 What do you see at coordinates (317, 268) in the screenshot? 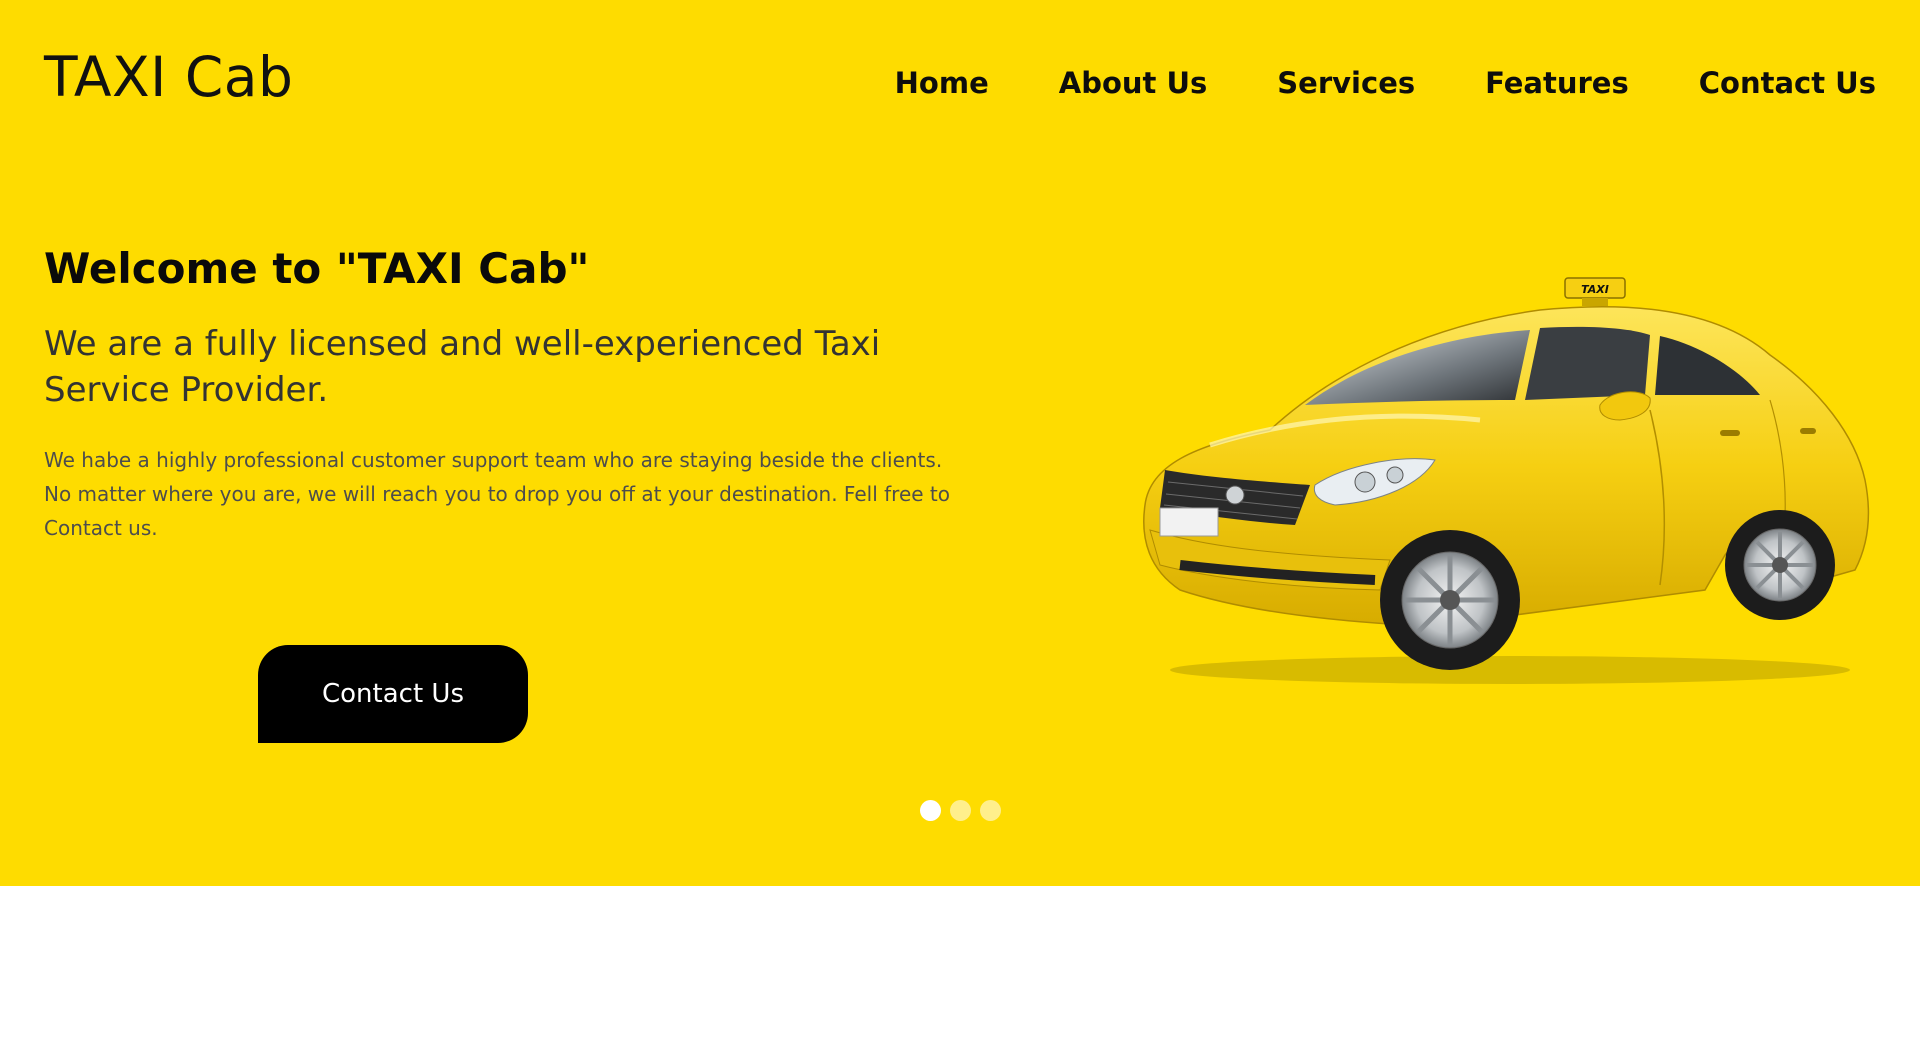
I see `hero-title: Welcome to "TAXI Cab"` at bounding box center [317, 268].